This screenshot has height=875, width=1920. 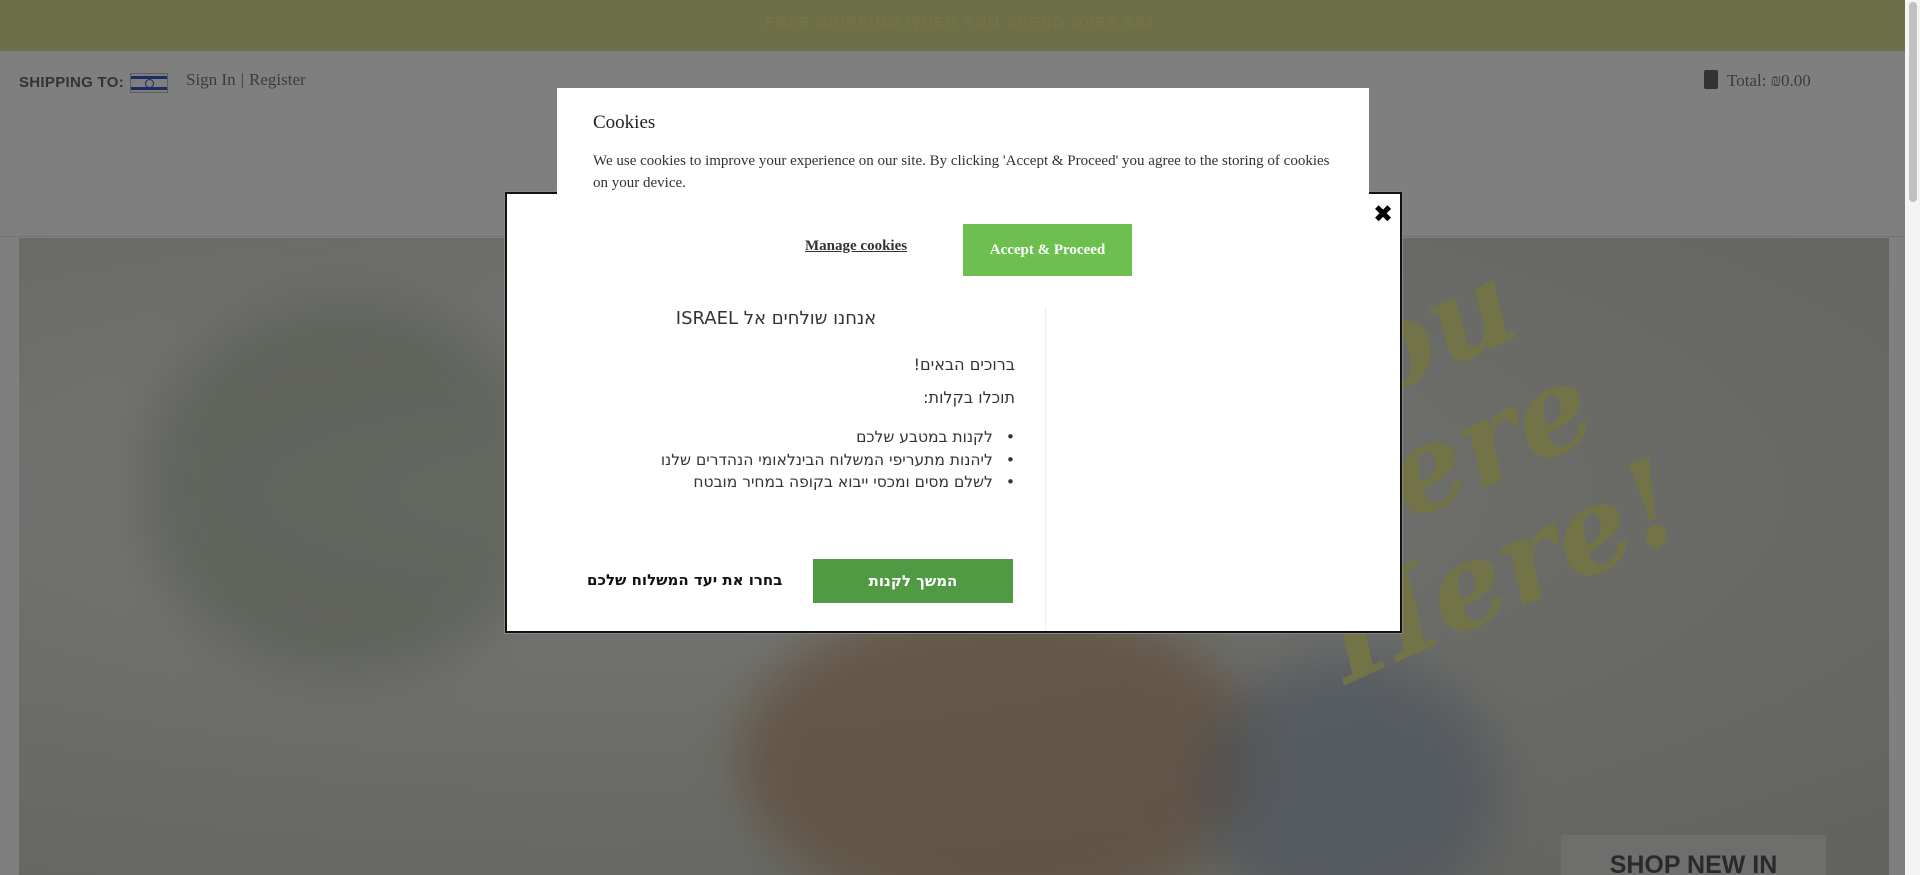 I want to click on scrollbar-thumb, so click(x=1913, y=102).